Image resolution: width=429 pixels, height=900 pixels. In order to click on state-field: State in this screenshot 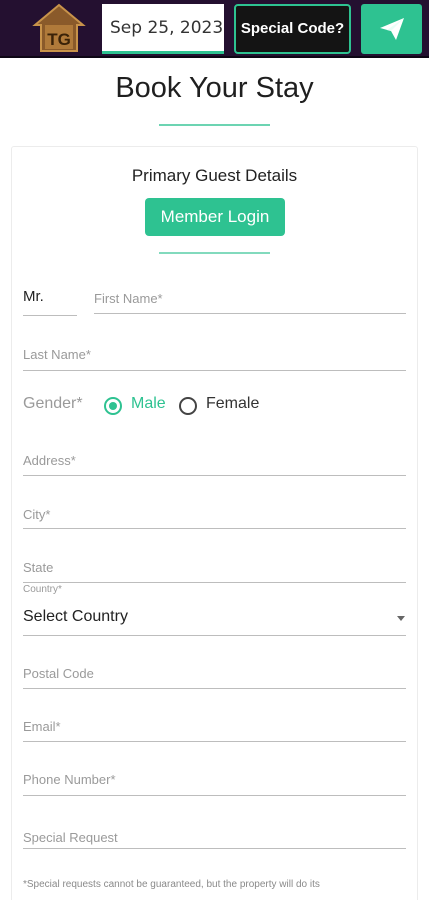, I will do `click(38, 567)`.